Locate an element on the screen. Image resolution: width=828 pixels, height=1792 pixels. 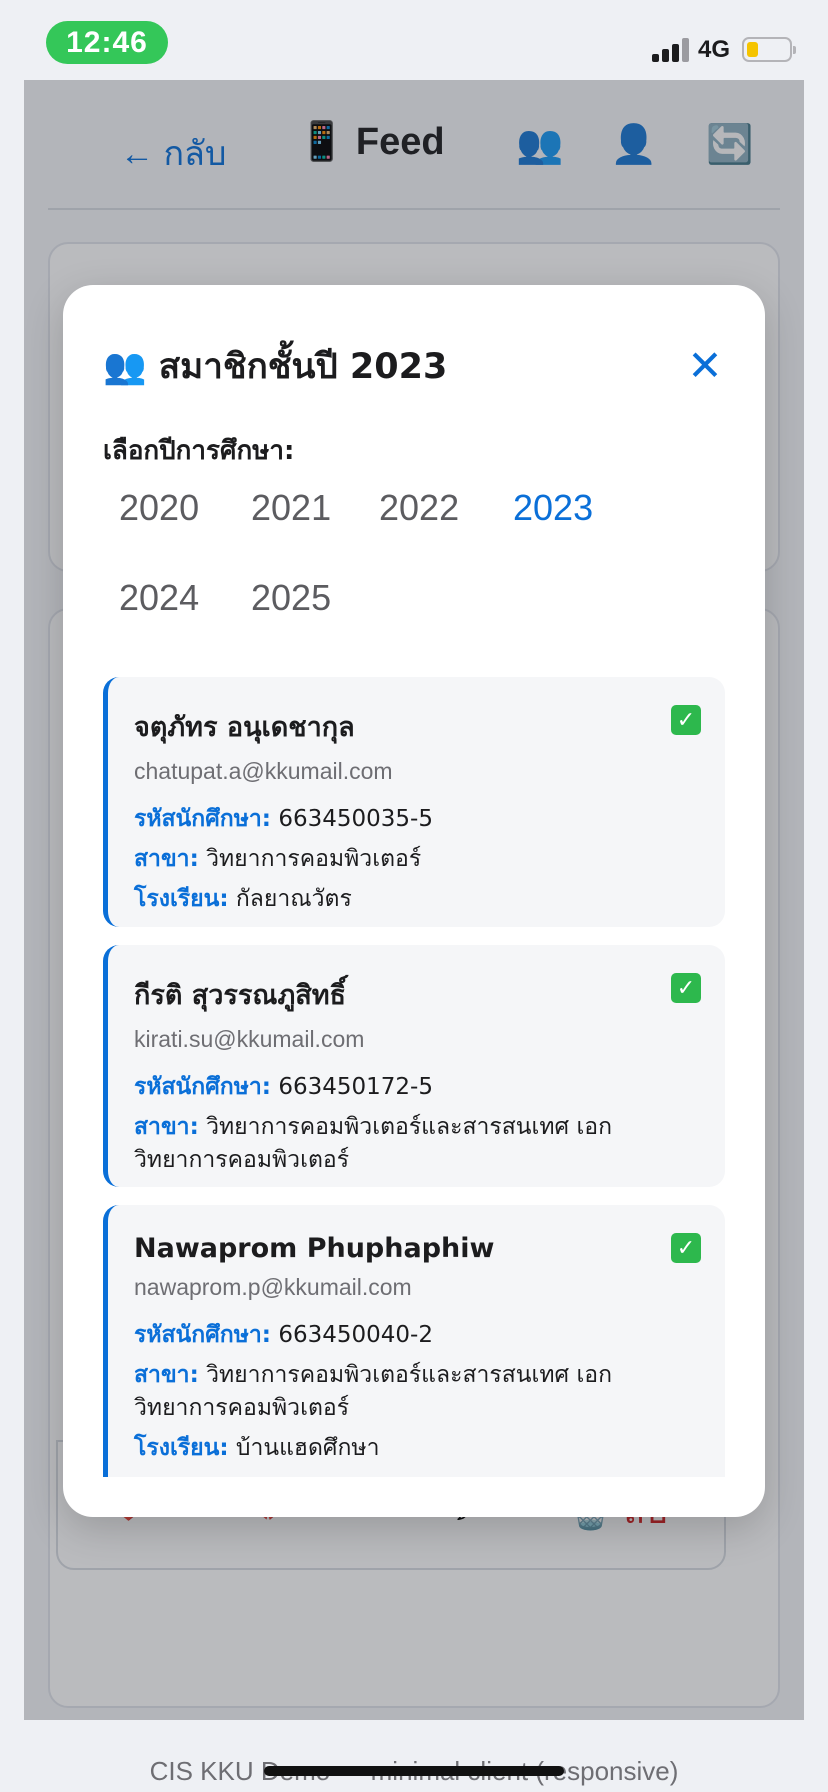
status-bar: 12:46 4G is located at coordinates (414, 40).